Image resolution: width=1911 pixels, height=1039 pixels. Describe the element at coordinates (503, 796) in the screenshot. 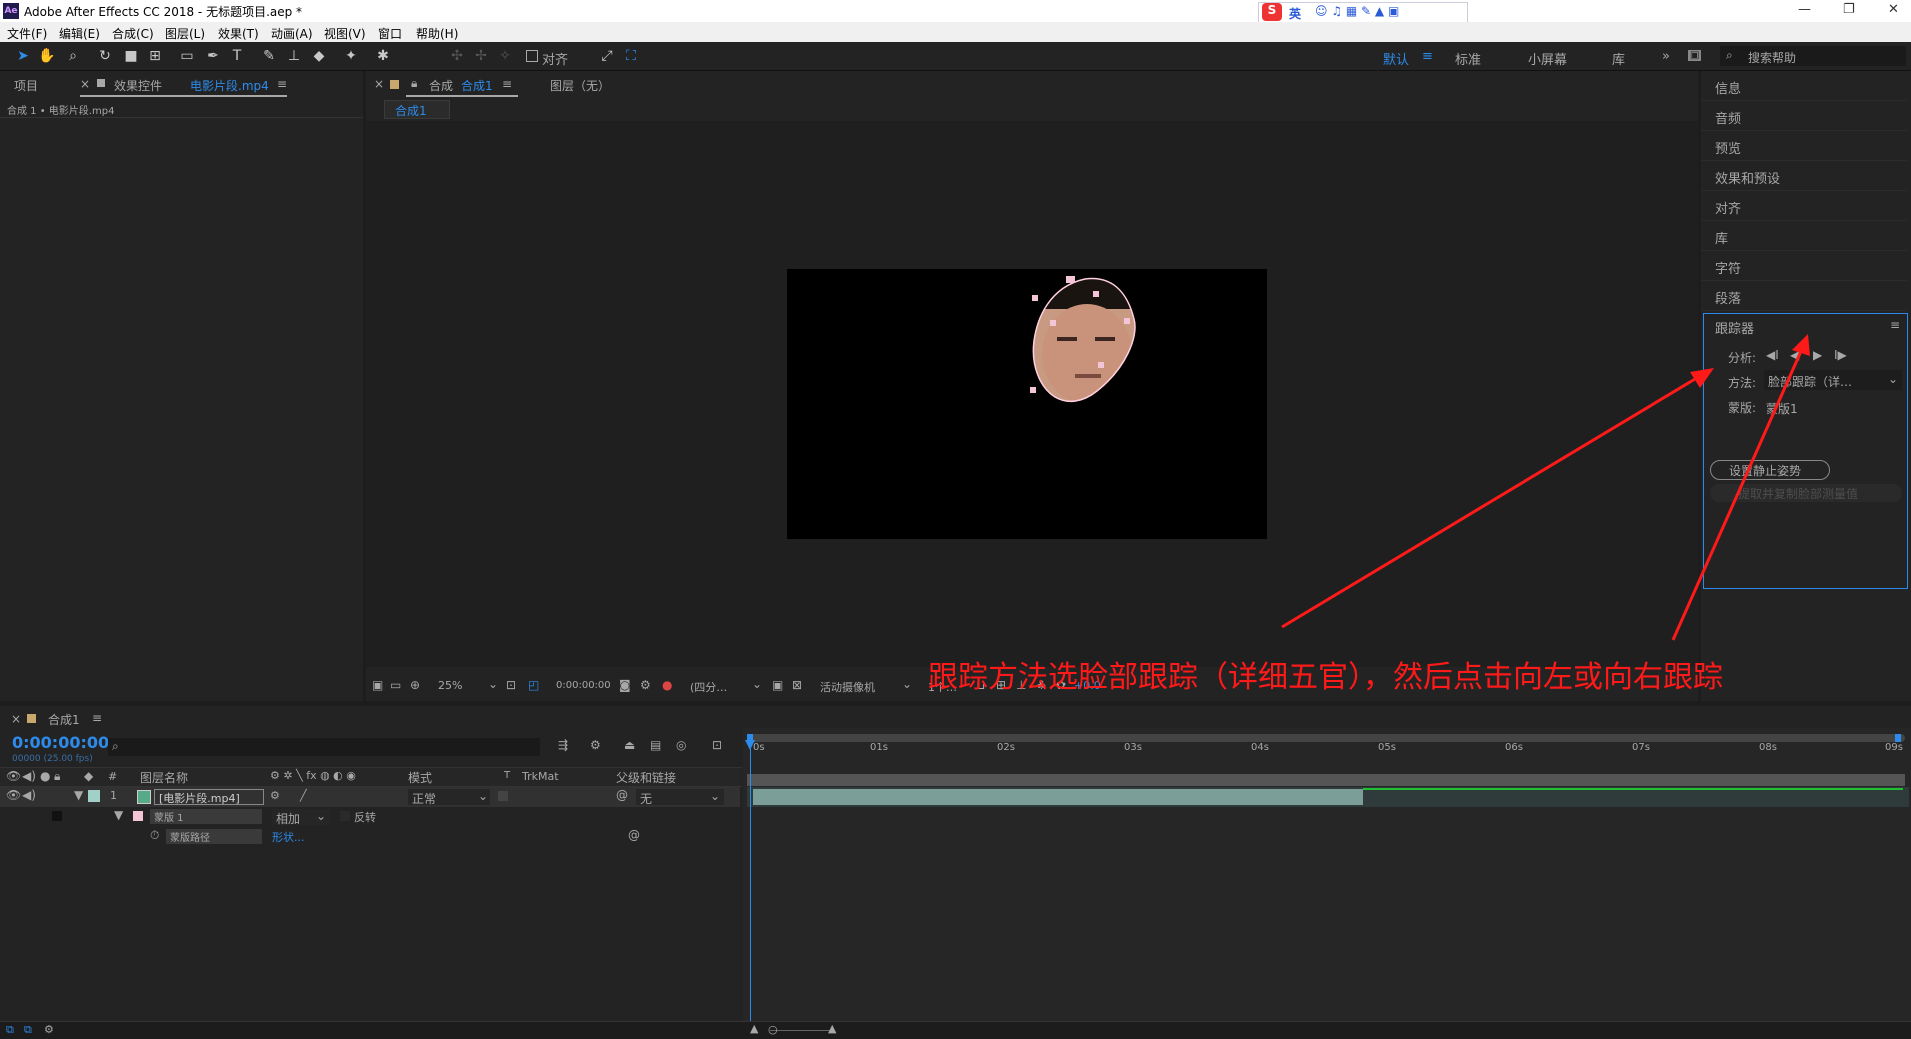

I see `preserve-transparency-checkbox` at that location.